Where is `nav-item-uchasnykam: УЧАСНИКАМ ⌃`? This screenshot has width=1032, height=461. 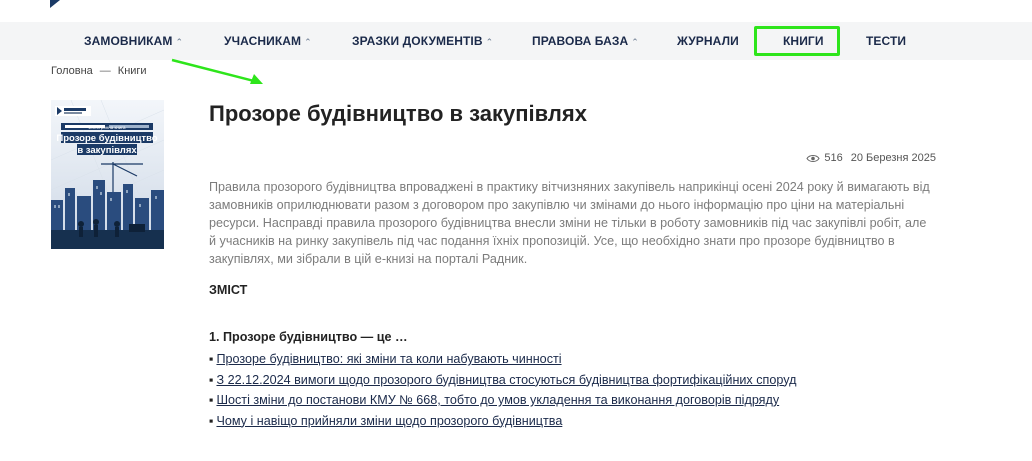
nav-item-uchasnykam: УЧАСНИКАМ ⌃ is located at coordinates (268, 41).